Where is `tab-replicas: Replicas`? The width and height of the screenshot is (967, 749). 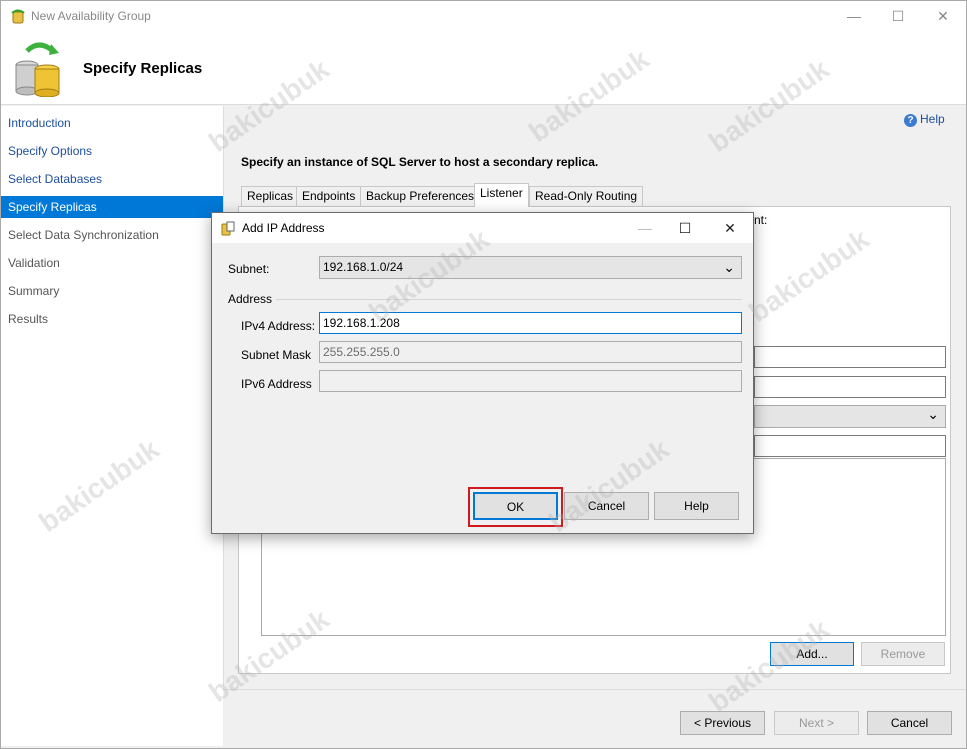
tab-replicas: Replicas is located at coordinates (270, 196).